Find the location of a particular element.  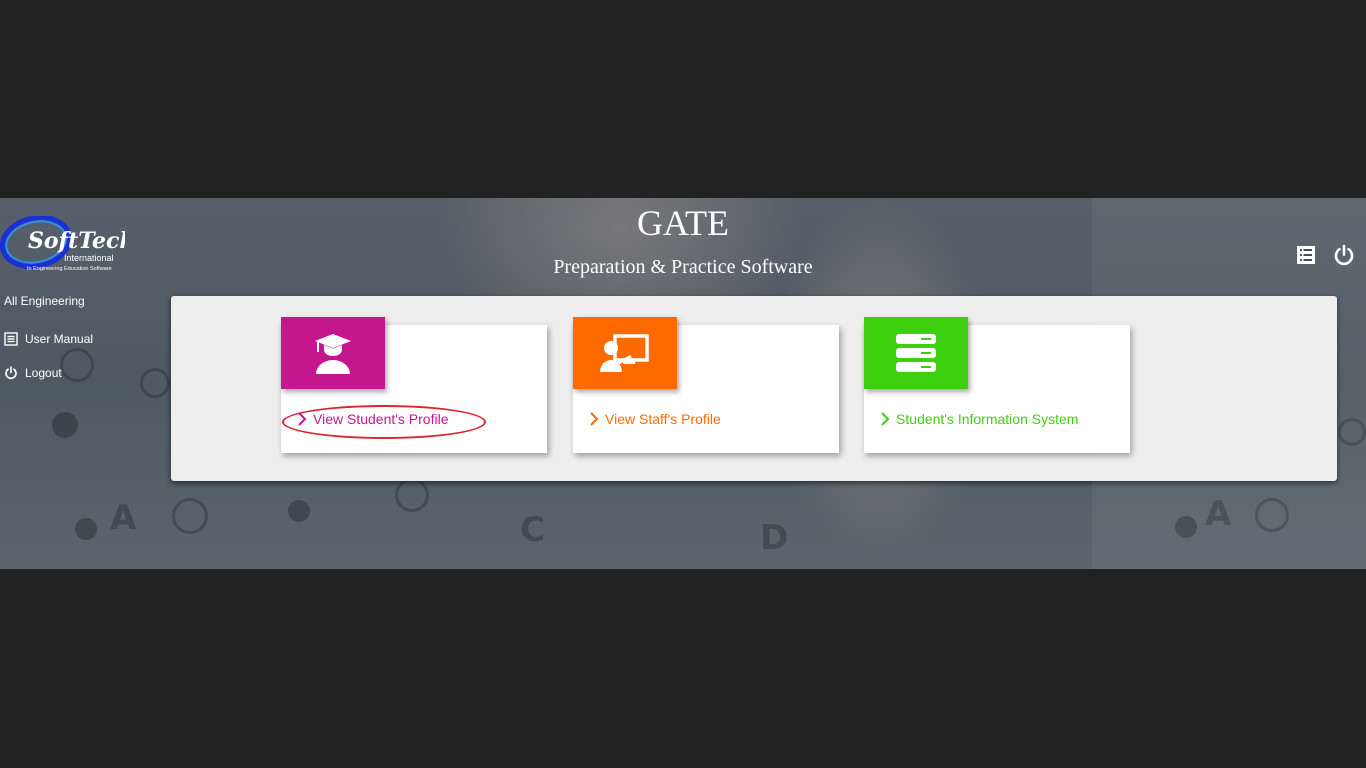

server-stack-icon is located at coordinates (916, 353).